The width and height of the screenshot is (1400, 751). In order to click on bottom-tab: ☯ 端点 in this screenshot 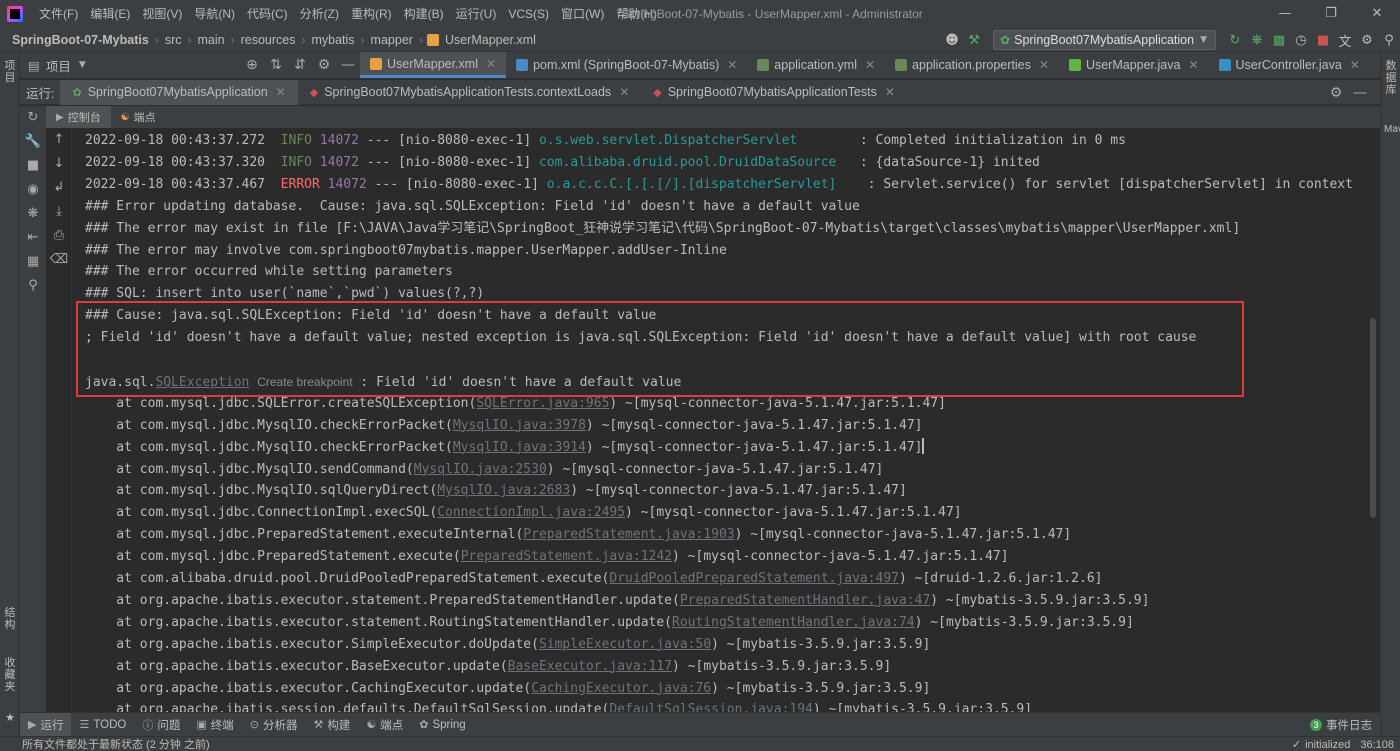, I will do `click(384, 725)`.